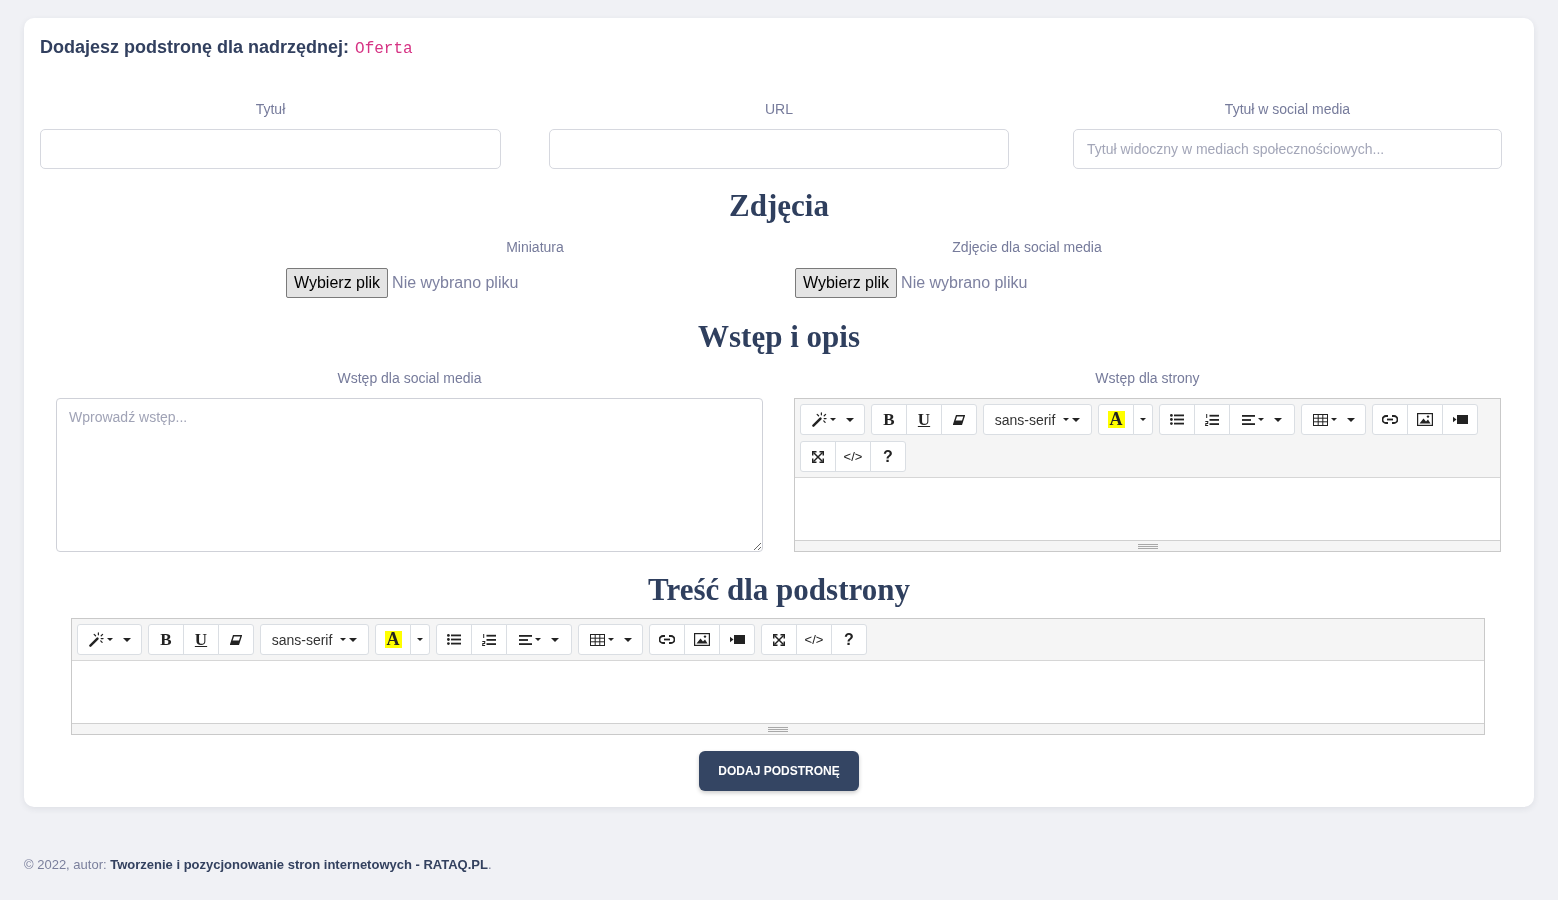 The width and height of the screenshot is (1558, 900). Describe the element at coordinates (299, 864) in the screenshot. I see `author-link: Tworzenie i pozycjonowanie stron internetowych - RATAQ.PL` at that location.